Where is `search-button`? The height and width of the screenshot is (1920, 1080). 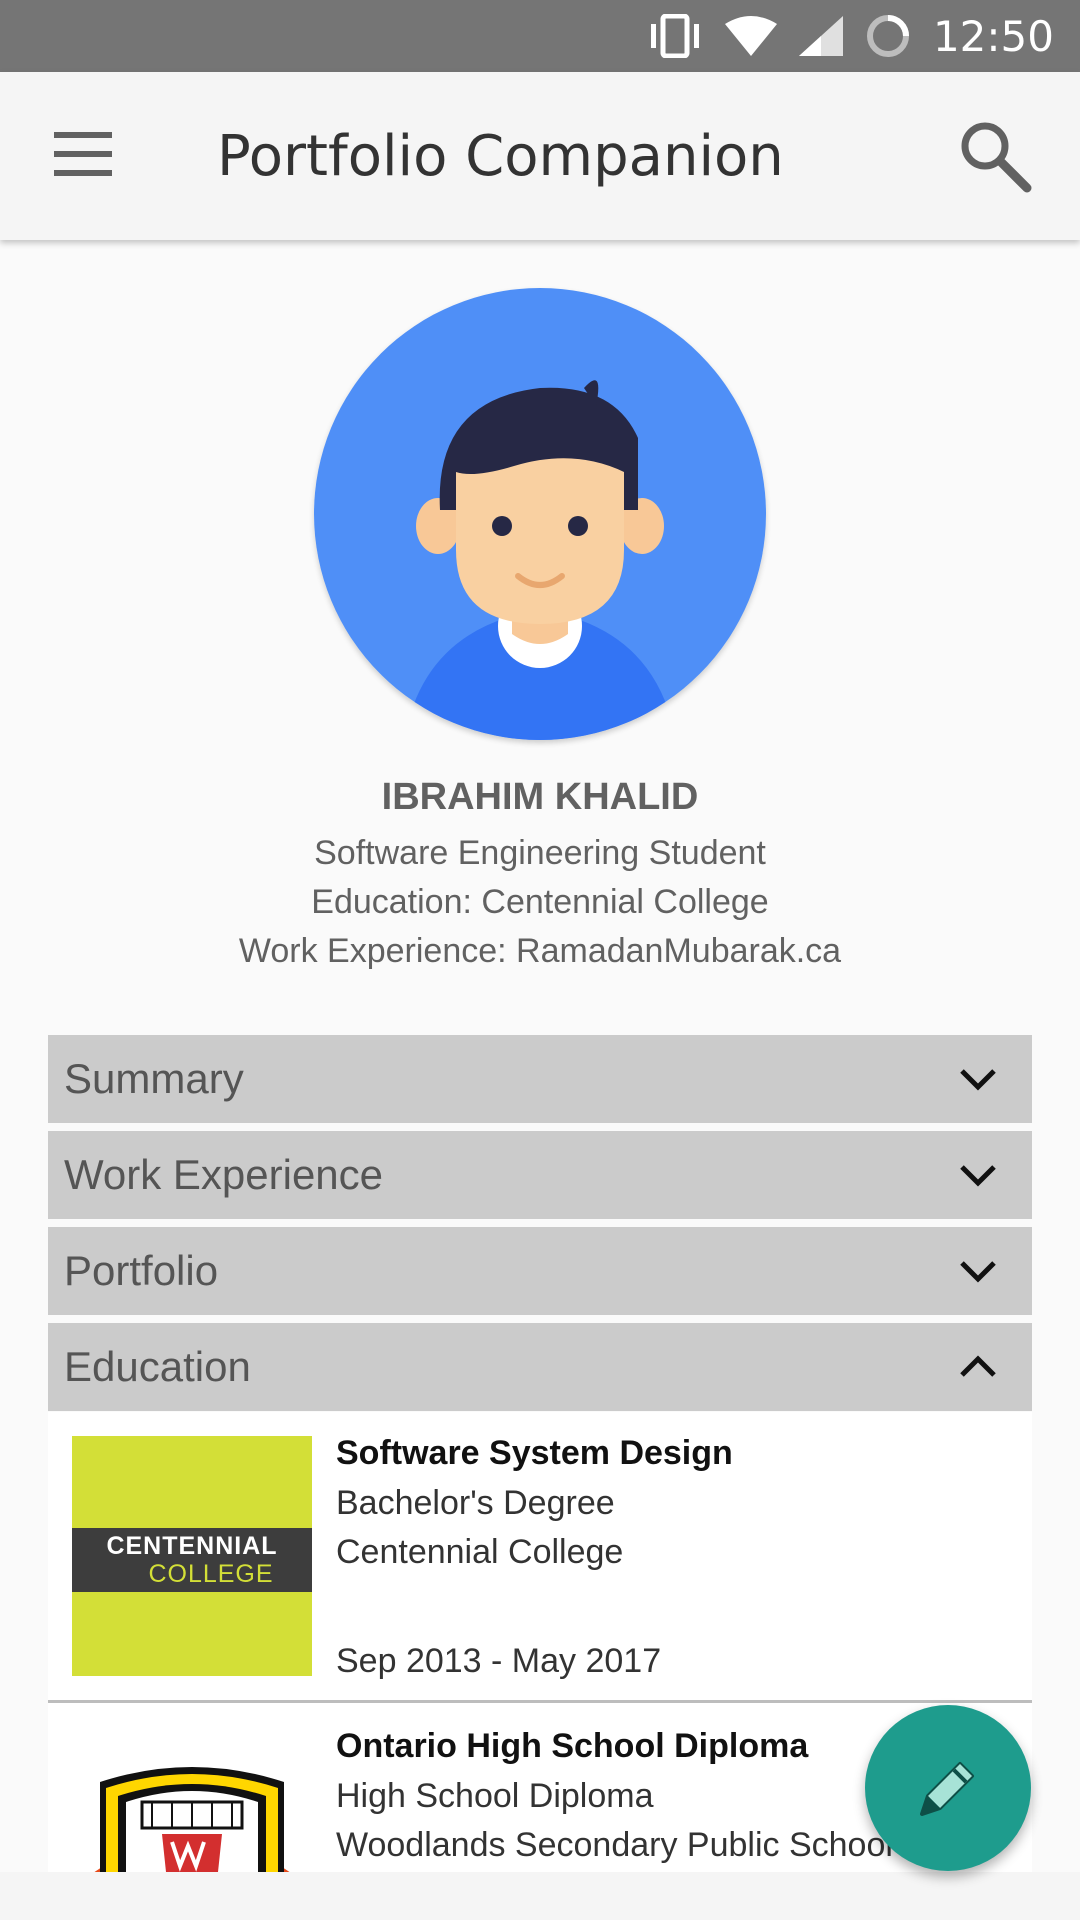 search-button is located at coordinates (995, 156).